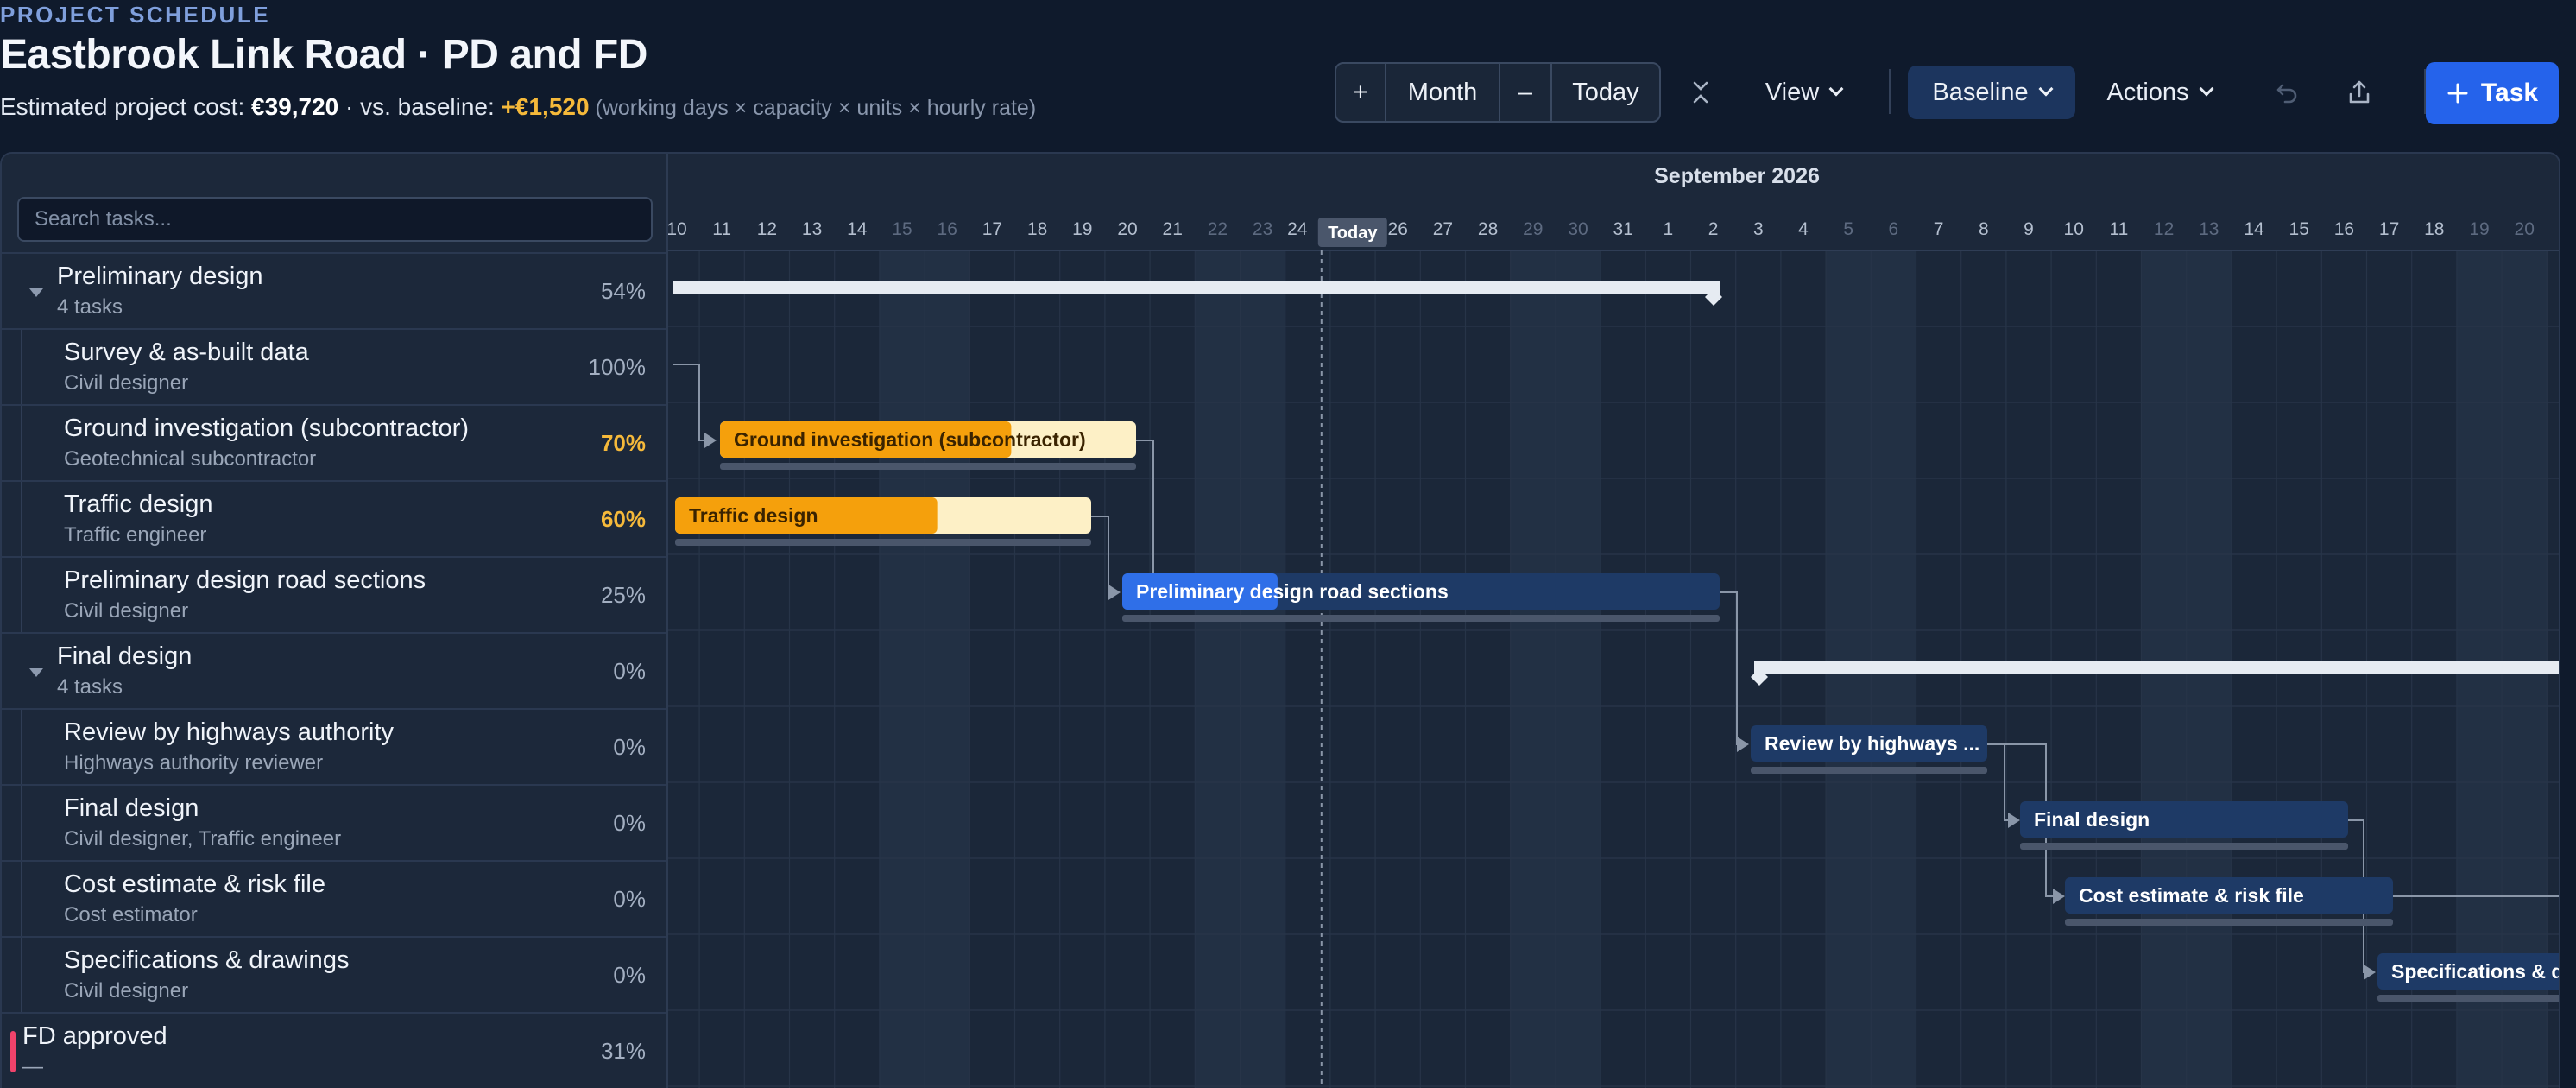  Describe the element at coordinates (1737, 176) in the screenshot. I see `month-label: September 2026` at that location.